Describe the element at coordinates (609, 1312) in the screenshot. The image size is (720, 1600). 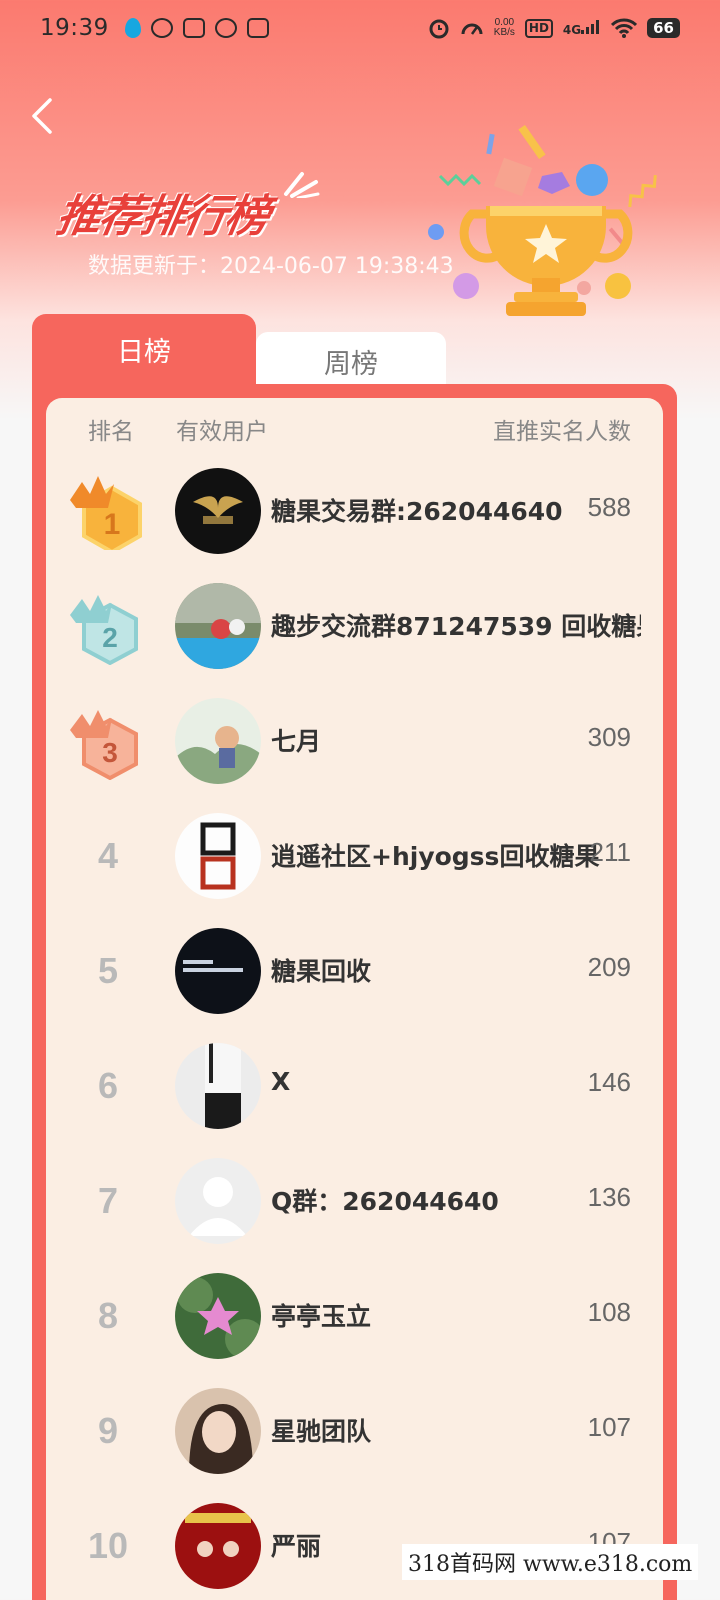
I see `referral-count: 108` at that location.